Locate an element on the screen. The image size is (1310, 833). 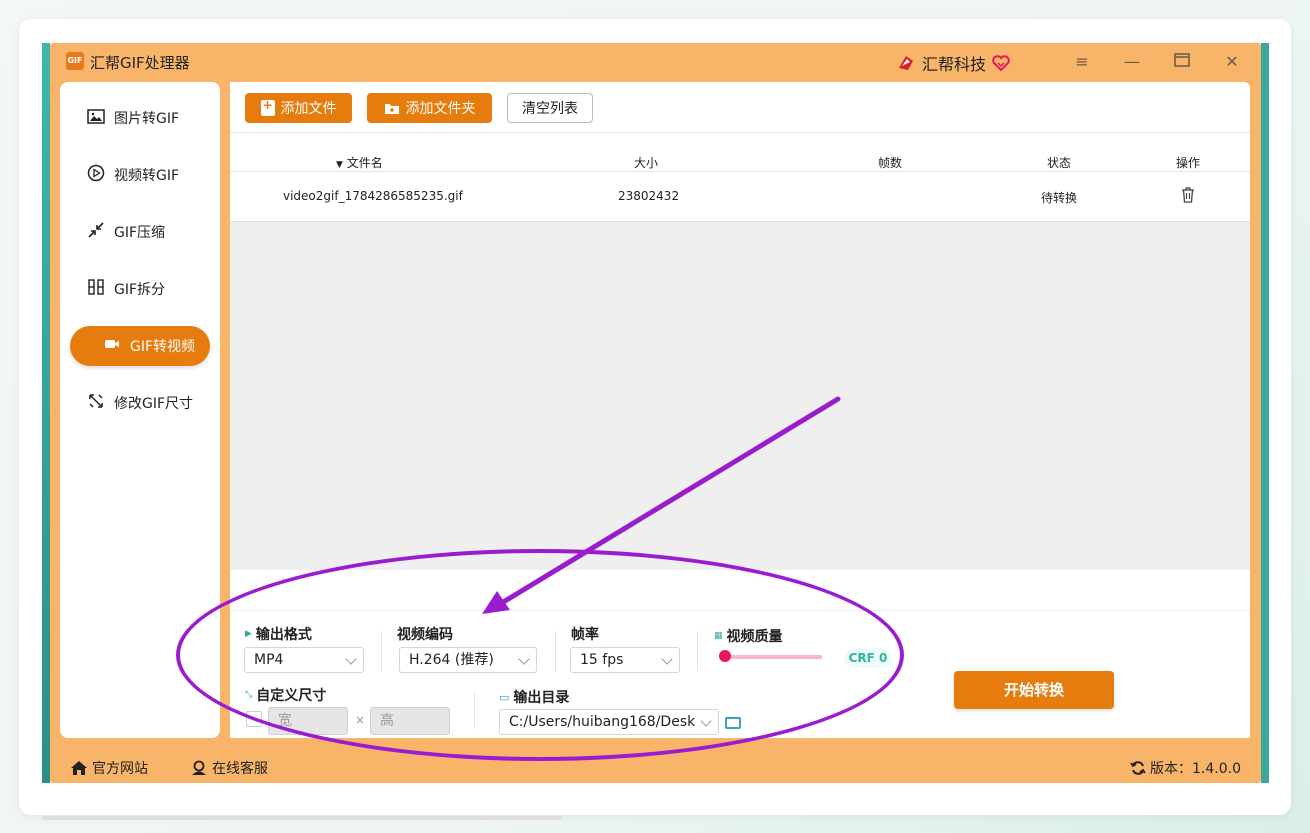
footer: 官方网站 在线客服 版本：1.4.0.0 is located at coordinates (655, 764).